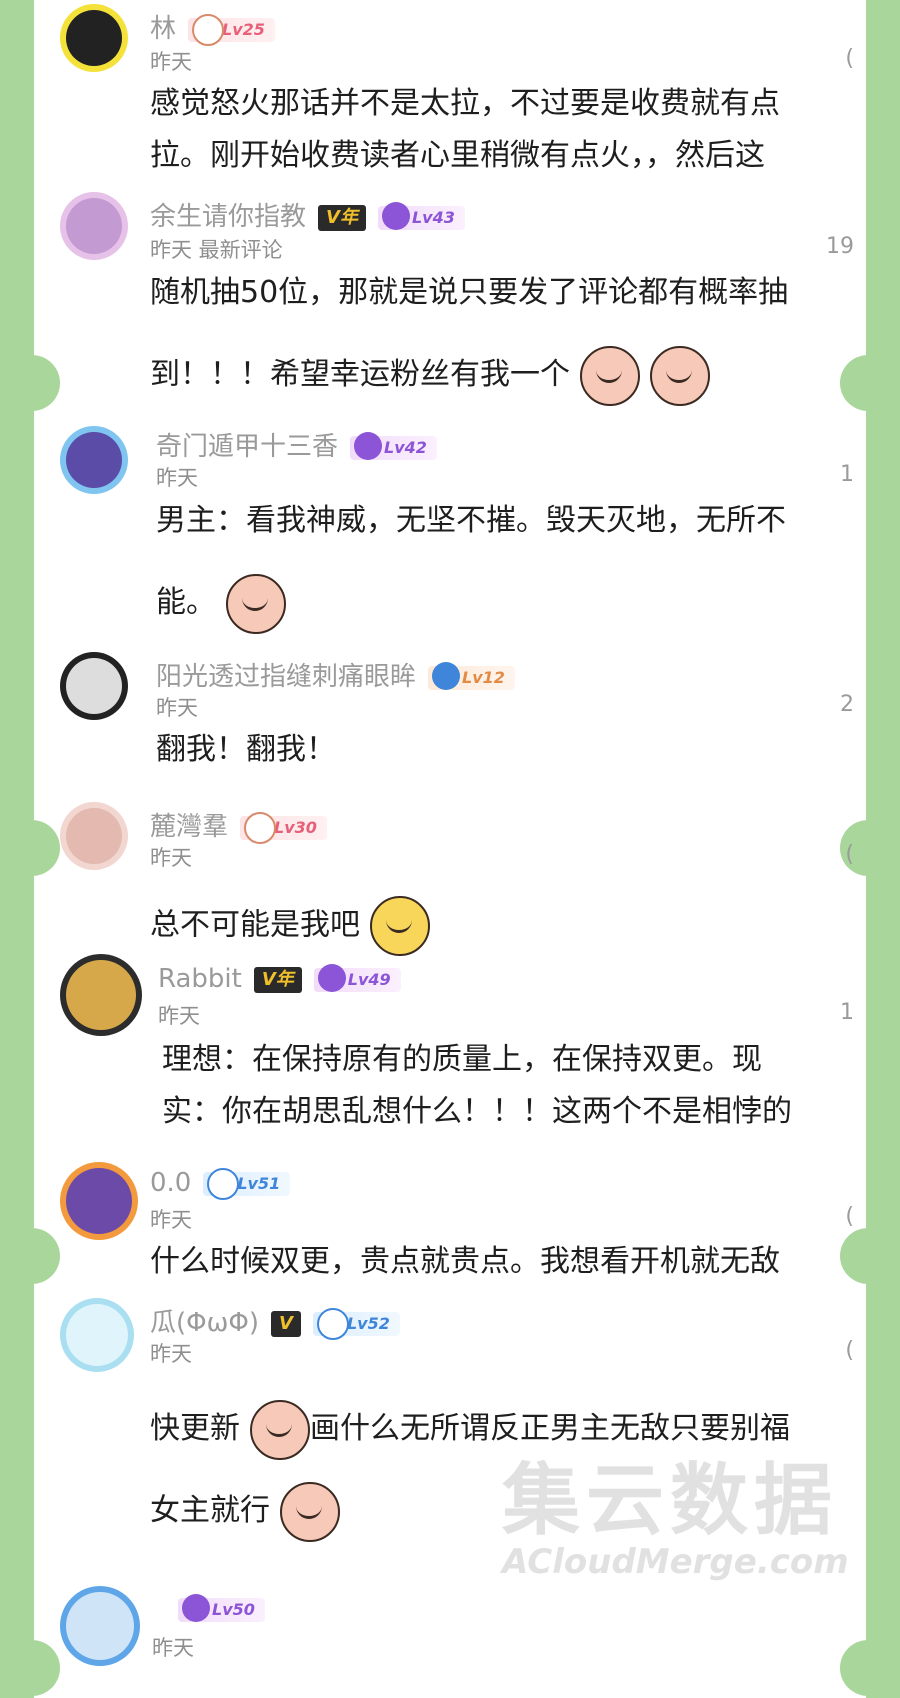  I want to click on username: 瓜(ΦωΦ) V Lv52, so click(275, 1321).